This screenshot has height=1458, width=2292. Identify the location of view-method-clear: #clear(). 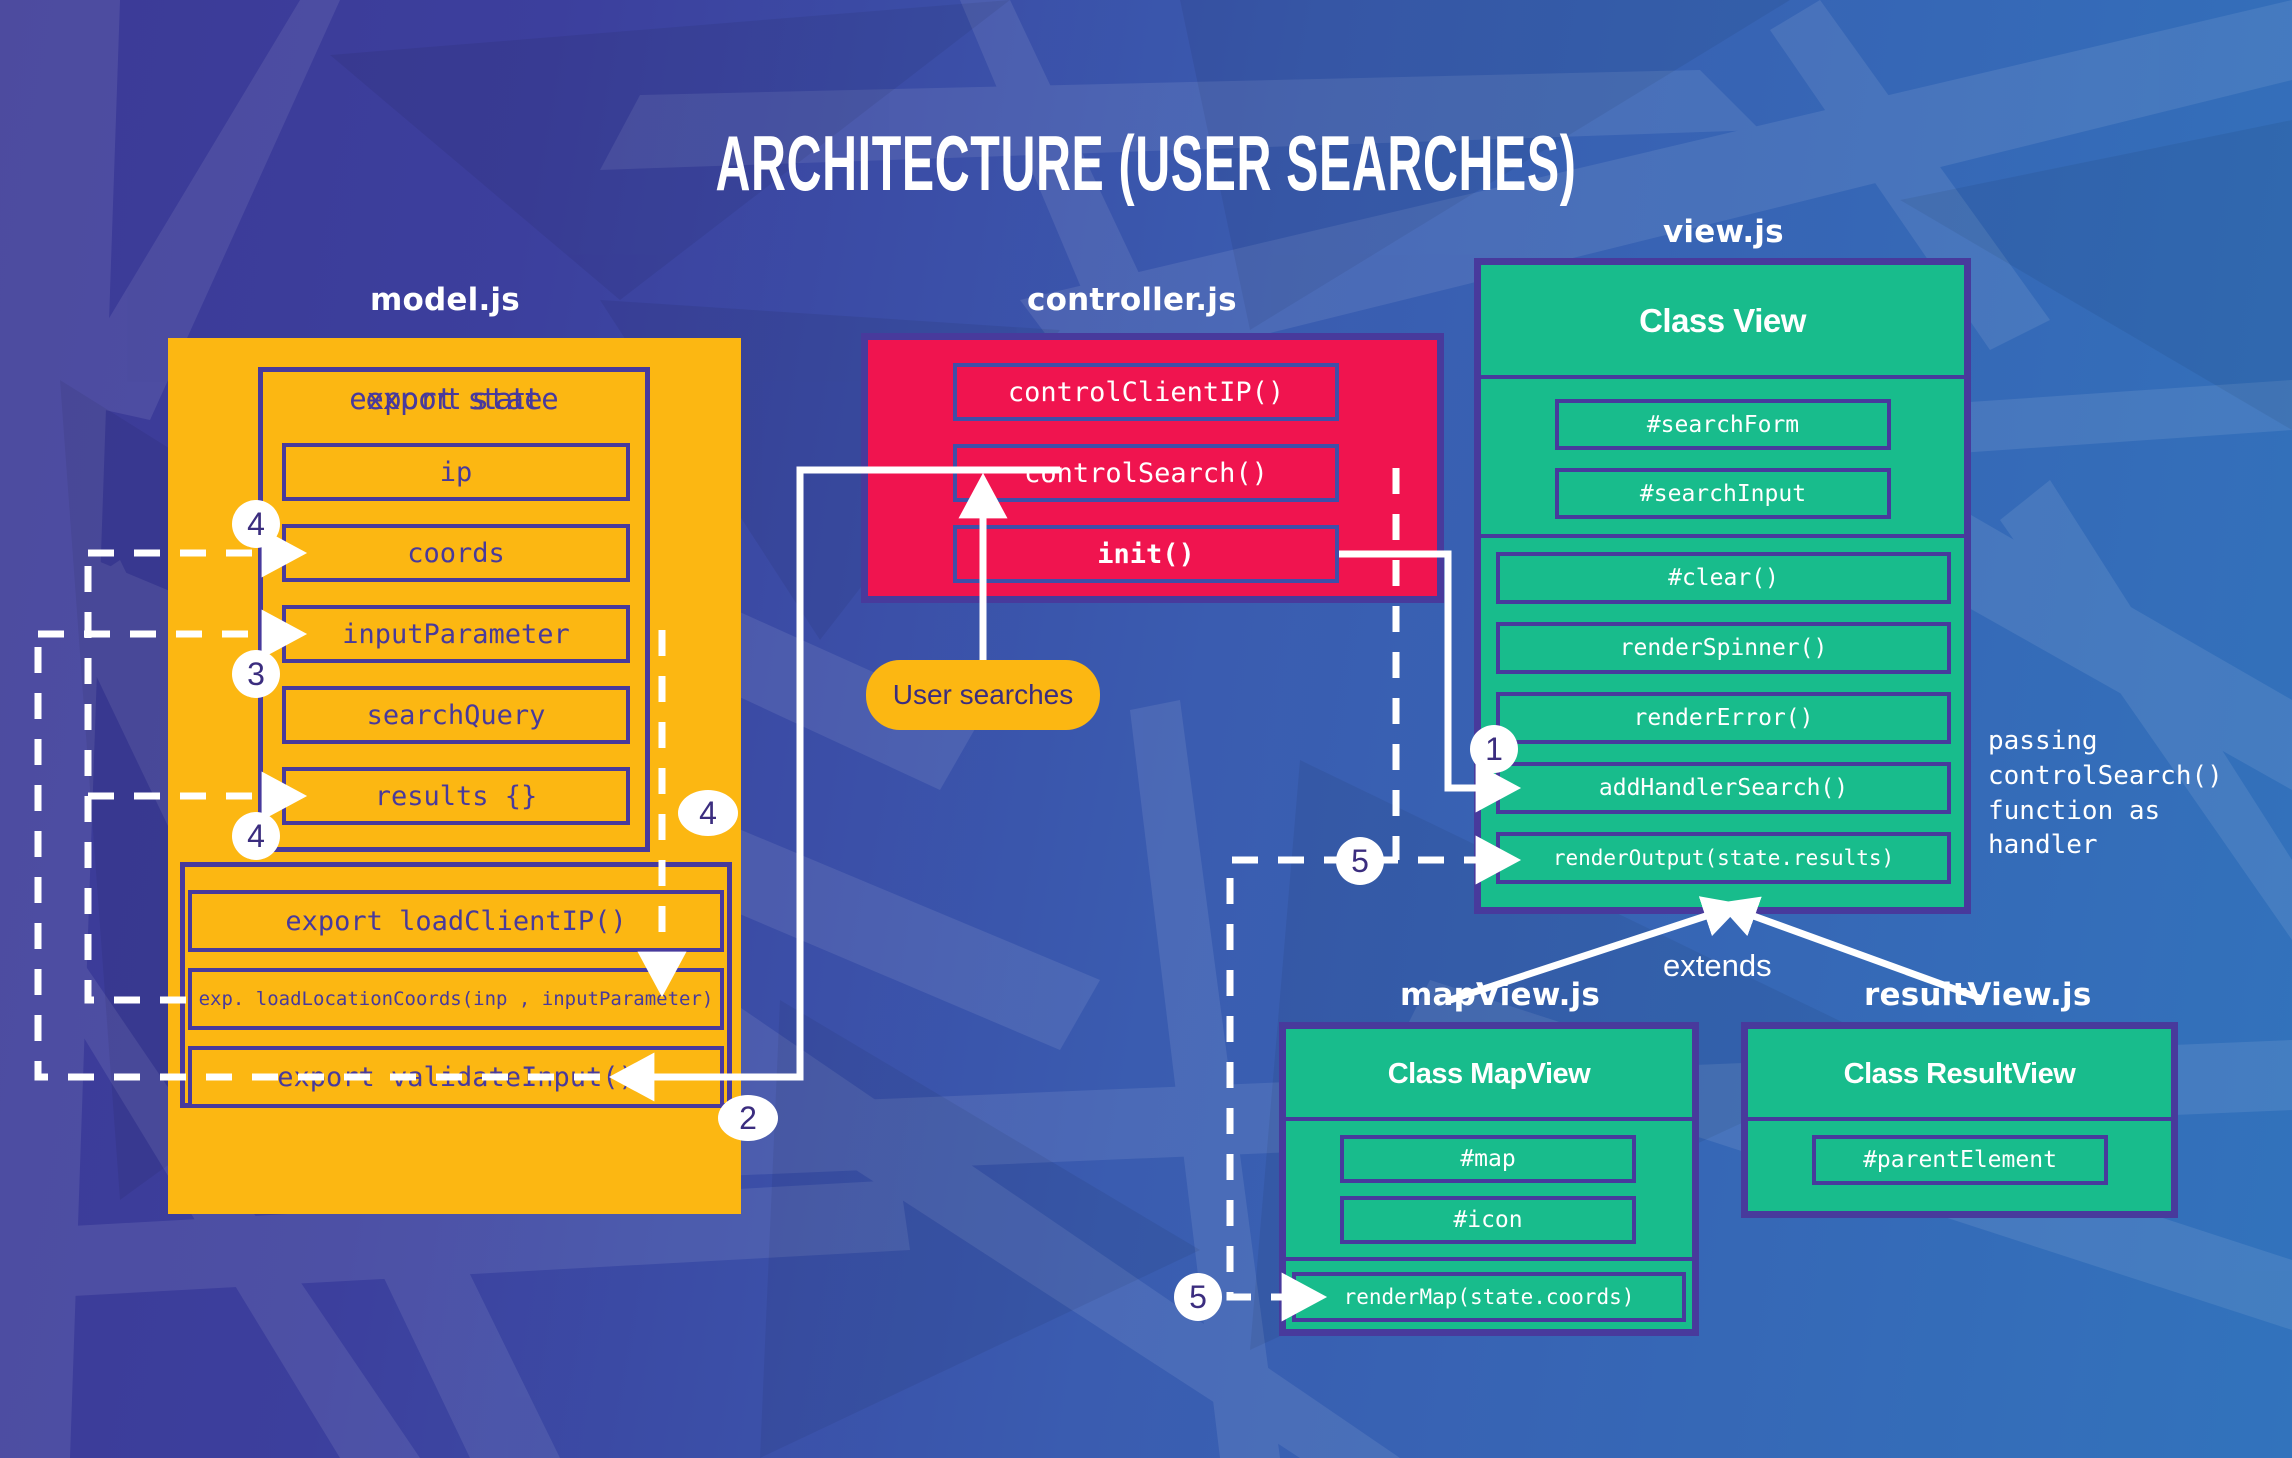
(1723, 578).